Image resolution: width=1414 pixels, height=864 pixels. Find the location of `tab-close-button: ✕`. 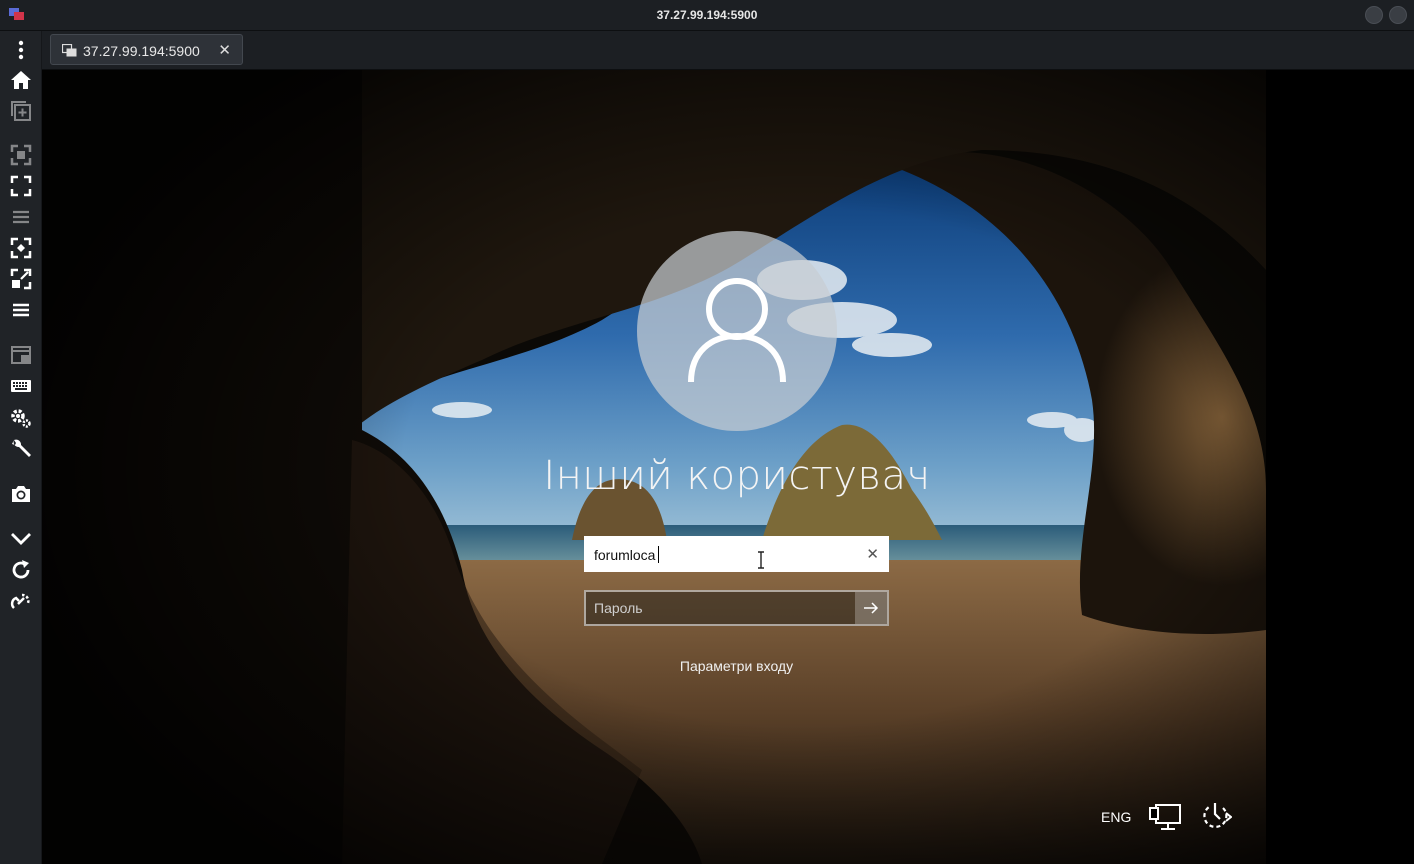

tab-close-button: ✕ is located at coordinates (224, 50).